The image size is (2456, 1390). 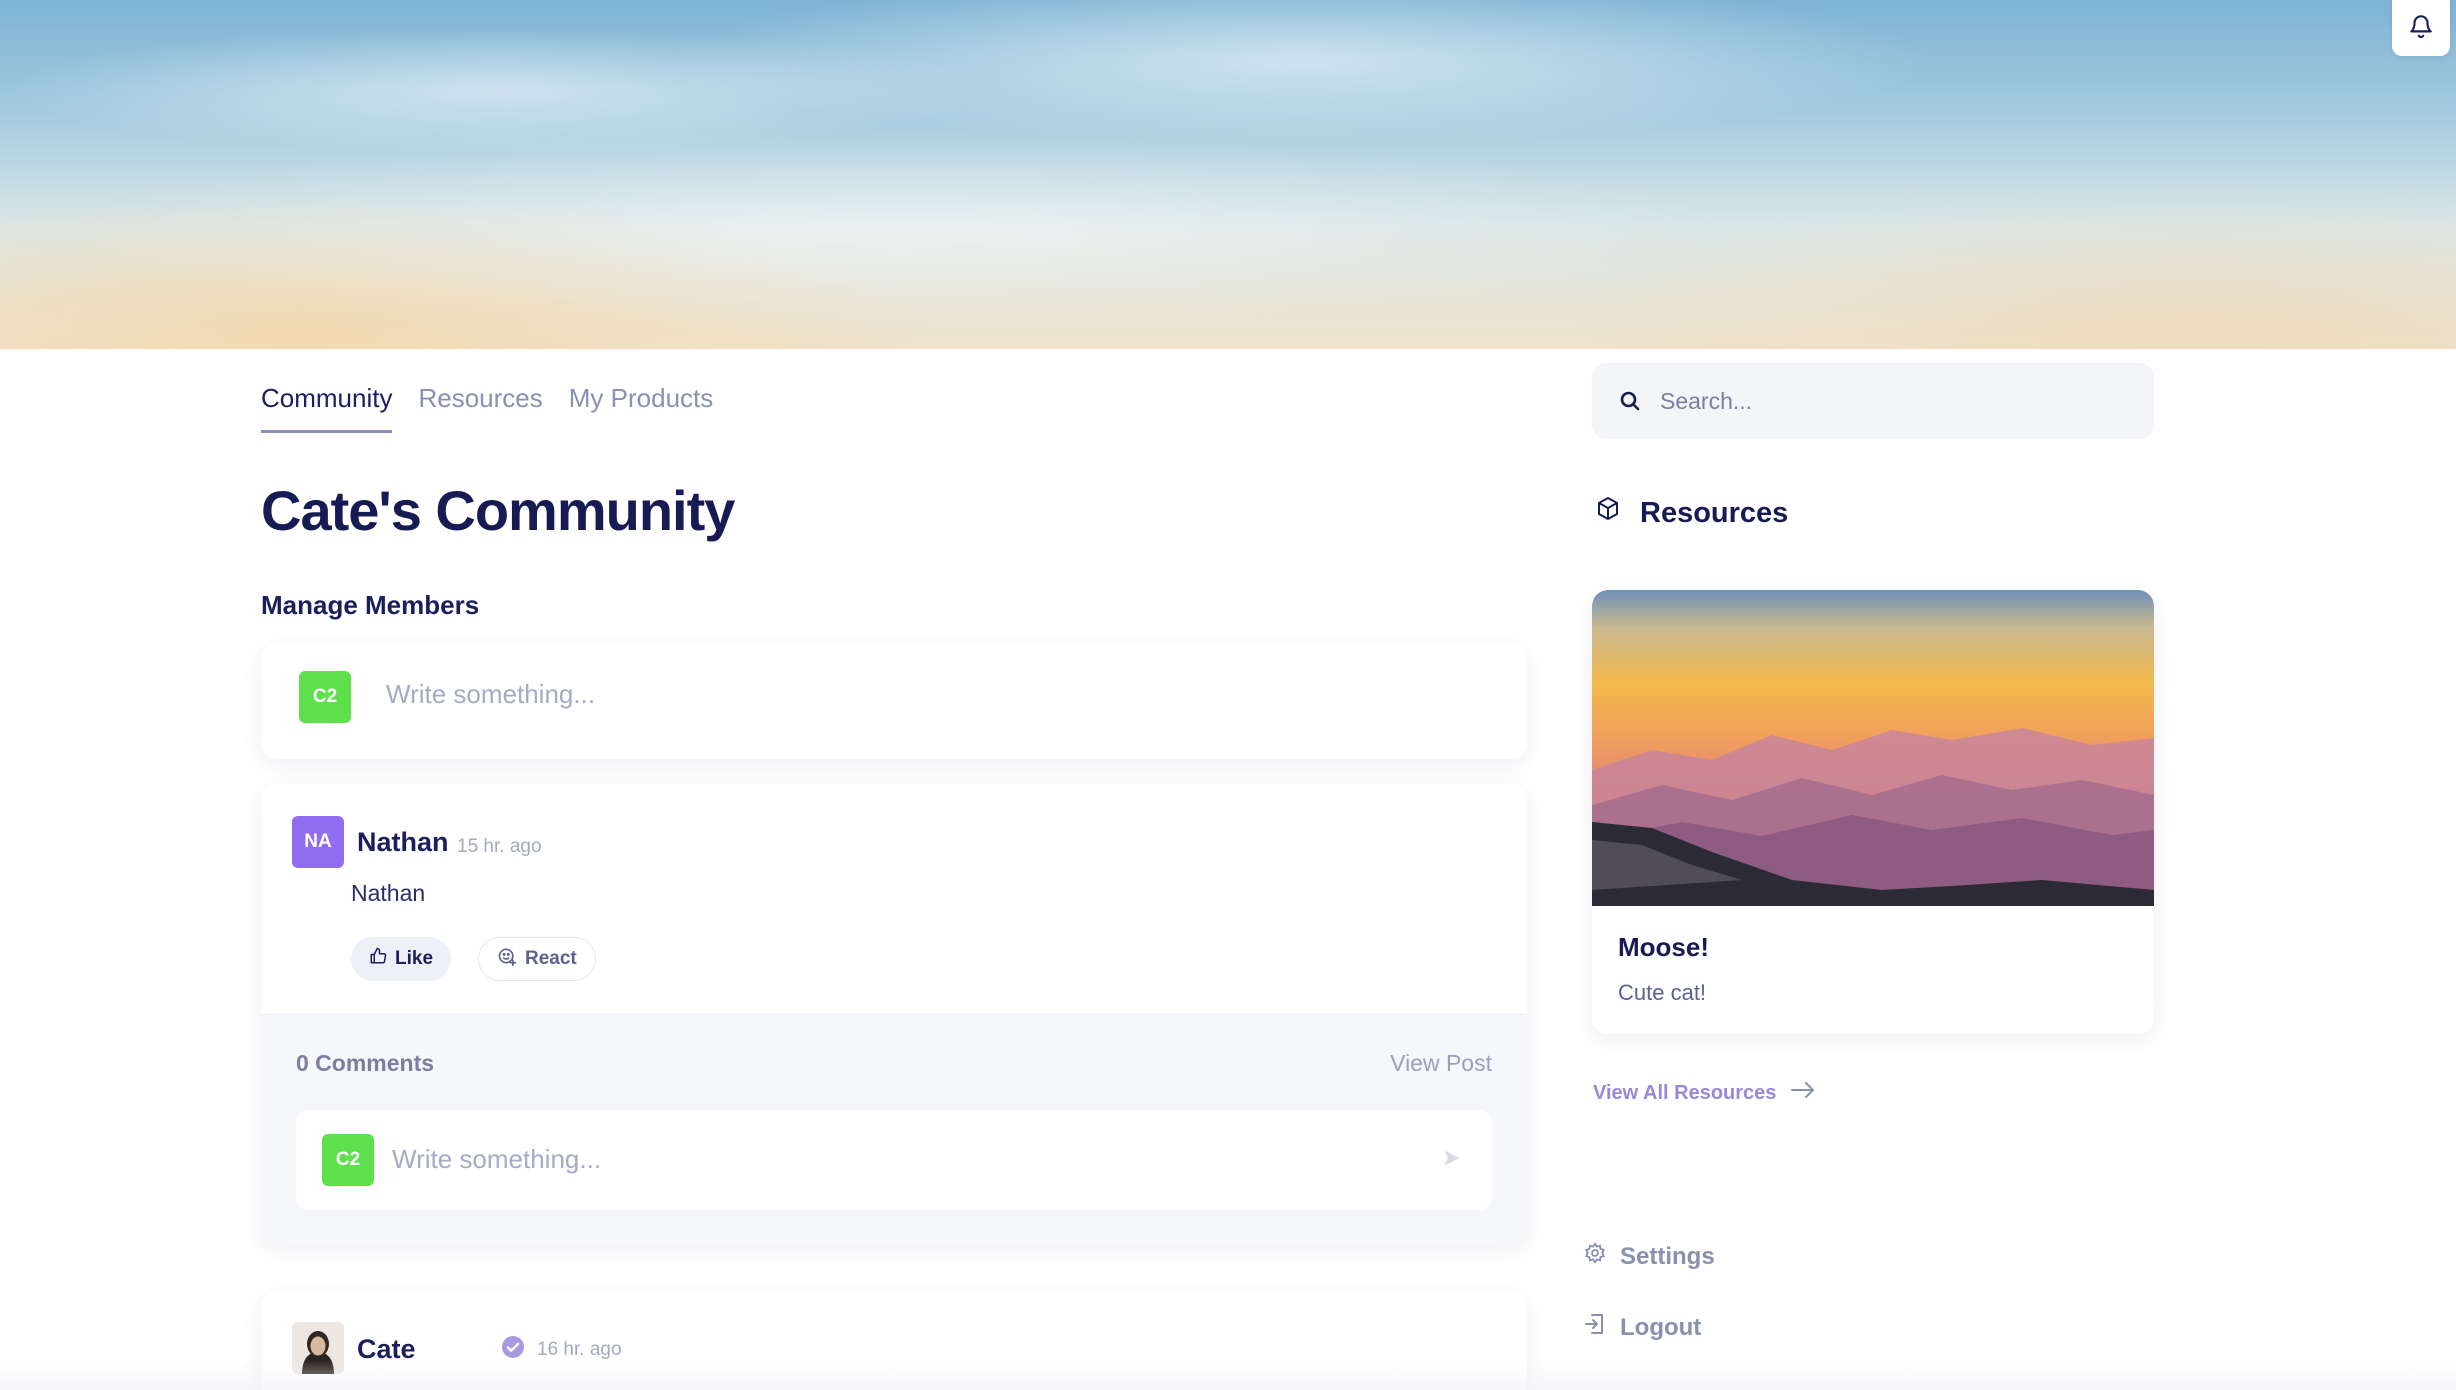 What do you see at coordinates (894, 1340) in the screenshot?
I see `post-card: Cate 16 hr. ago` at bounding box center [894, 1340].